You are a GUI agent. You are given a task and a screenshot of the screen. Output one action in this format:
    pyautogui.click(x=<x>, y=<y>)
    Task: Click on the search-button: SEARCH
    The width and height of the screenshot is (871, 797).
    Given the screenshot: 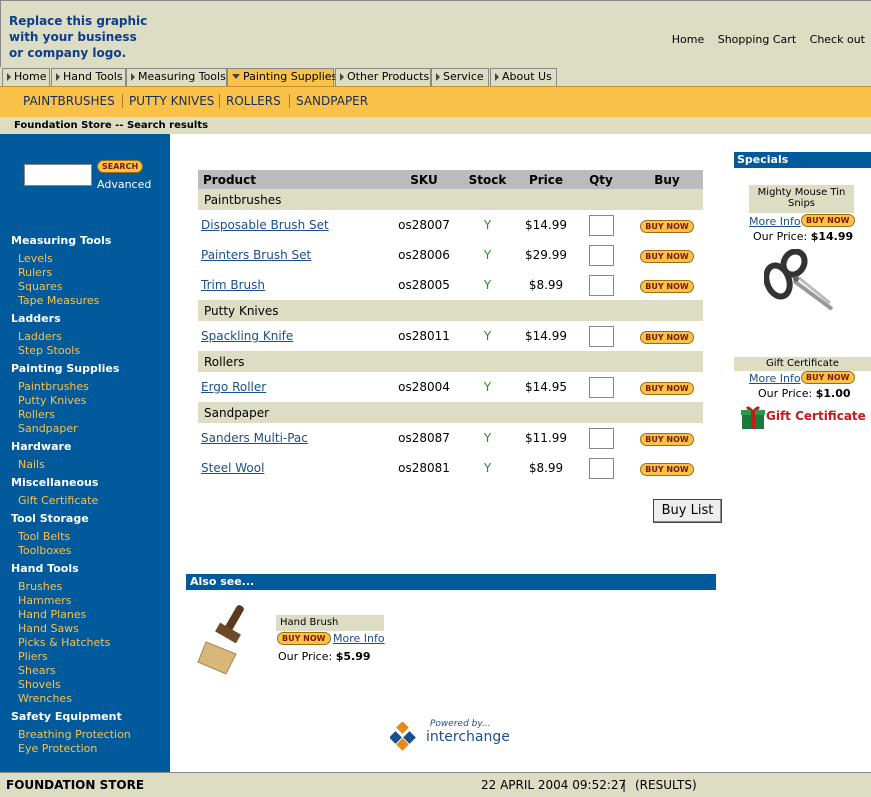 What is the action you would take?
    pyautogui.click(x=120, y=166)
    